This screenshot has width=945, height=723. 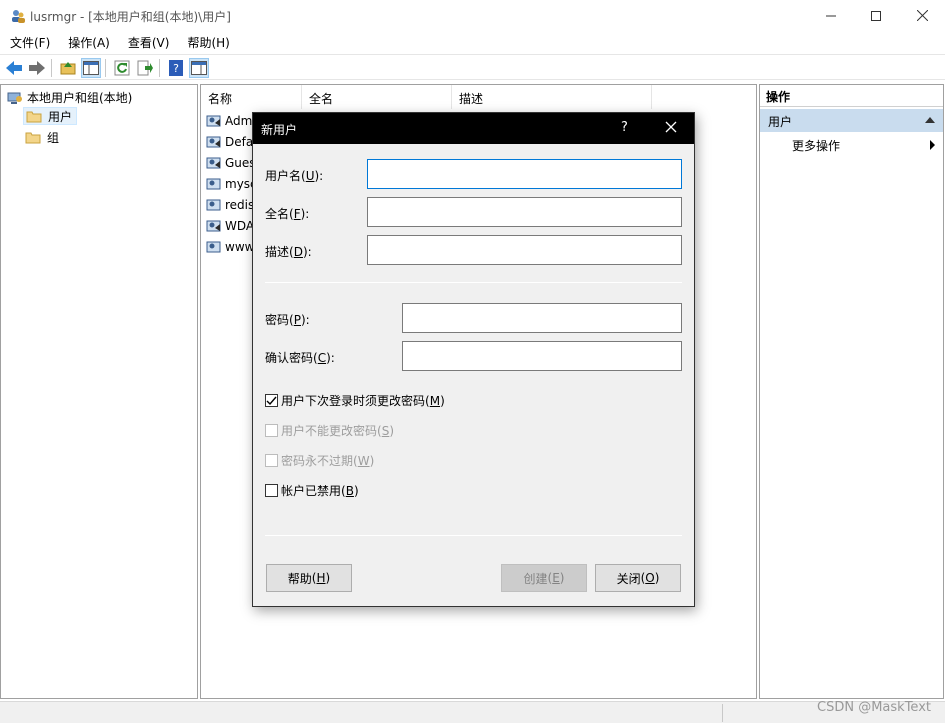 What do you see at coordinates (930, 120) in the screenshot?
I see `collapse-caret-icon` at bounding box center [930, 120].